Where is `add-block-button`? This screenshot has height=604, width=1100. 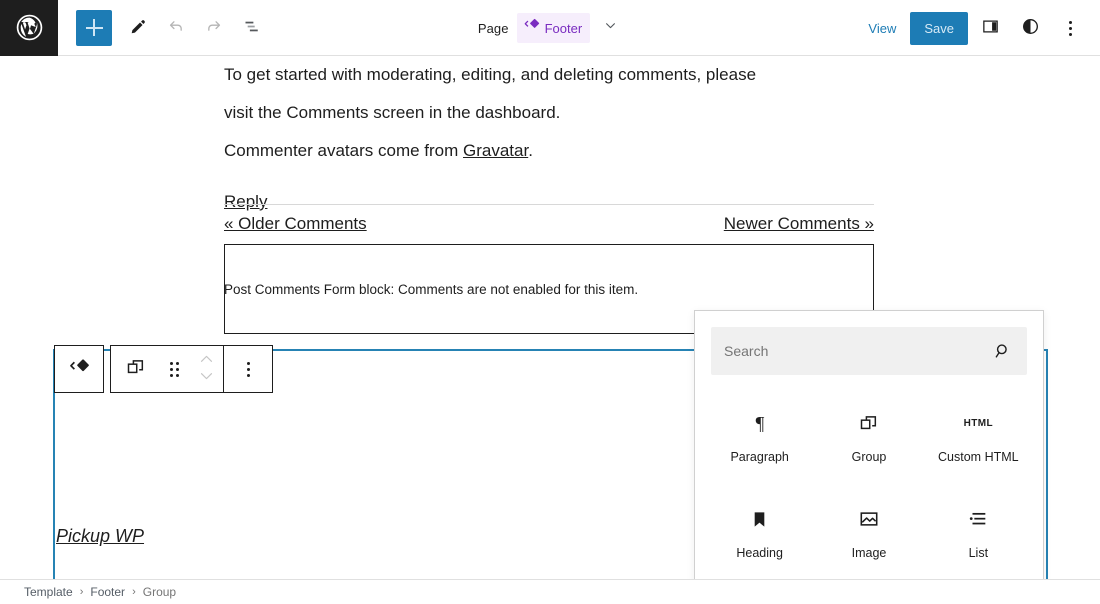 add-block-button is located at coordinates (94, 27).